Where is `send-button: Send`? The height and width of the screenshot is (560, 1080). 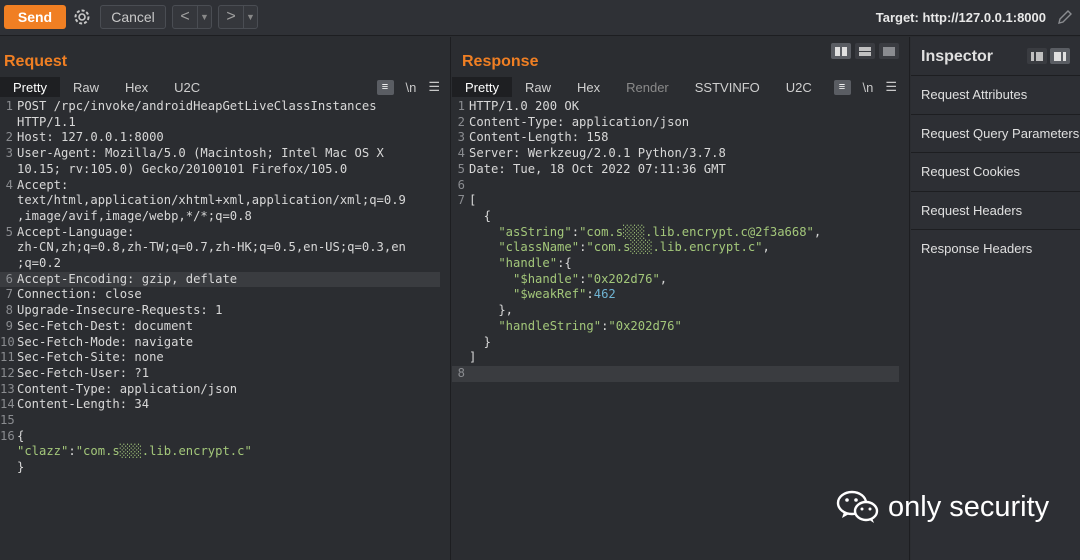
send-button: Send is located at coordinates (35, 17).